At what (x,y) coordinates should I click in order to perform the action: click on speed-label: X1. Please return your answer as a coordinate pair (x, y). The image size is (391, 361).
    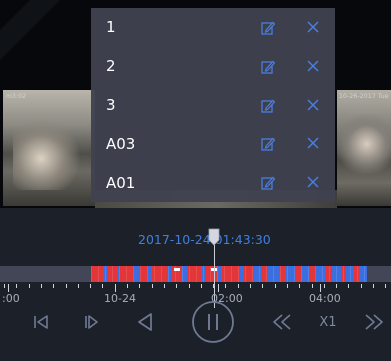
    Looking at the image, I should click on (328, 322).